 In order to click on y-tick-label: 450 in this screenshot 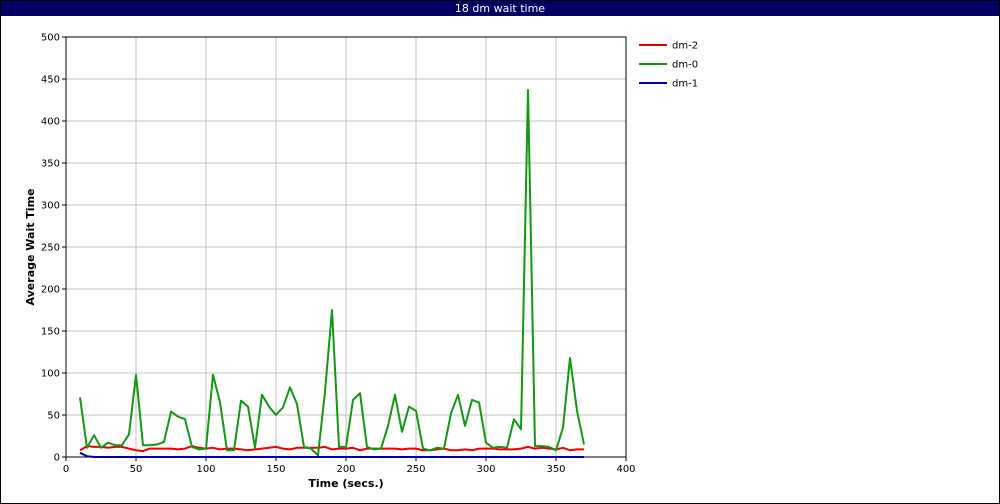, I will do `click(50, 80)`.